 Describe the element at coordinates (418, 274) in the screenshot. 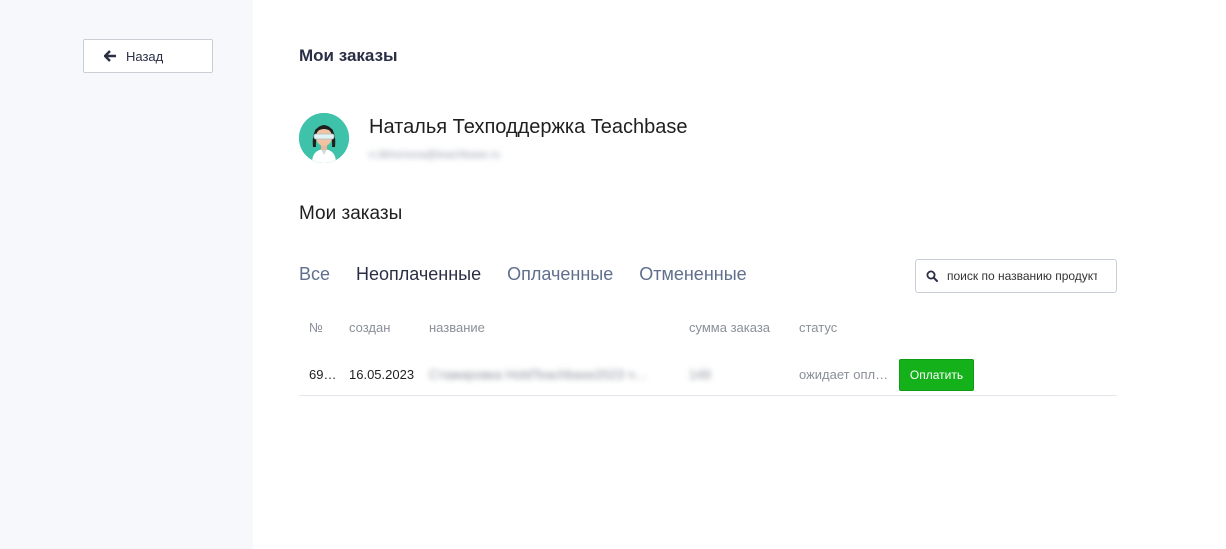

I see `tab-unpaid: Неоплаченные` at that location.